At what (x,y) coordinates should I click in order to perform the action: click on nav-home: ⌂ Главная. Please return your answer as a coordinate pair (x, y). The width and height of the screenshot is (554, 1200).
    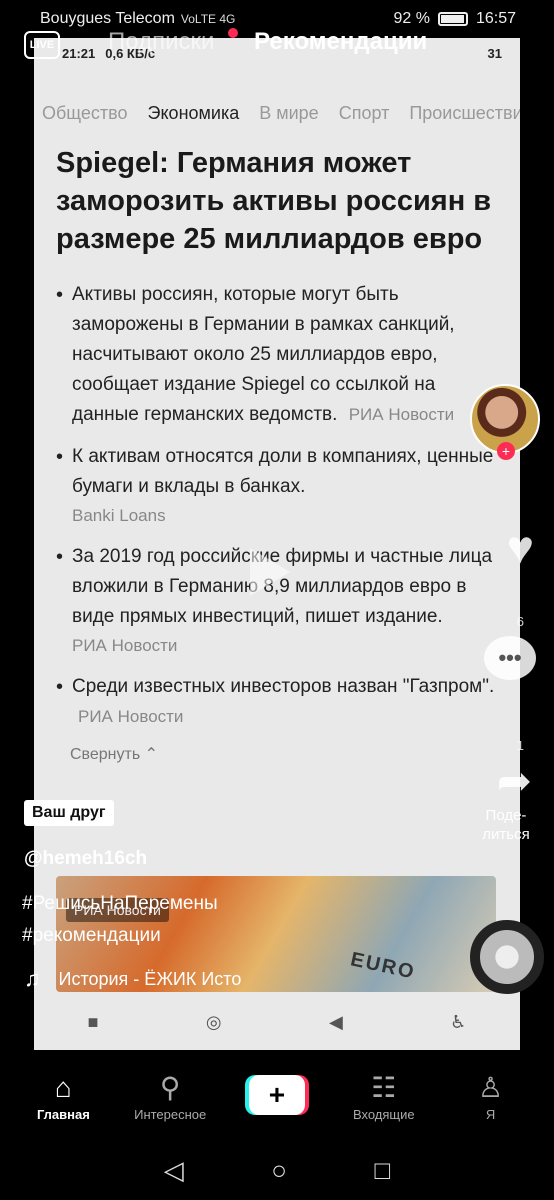
    Looking at the image, I should click on (63, 1095).